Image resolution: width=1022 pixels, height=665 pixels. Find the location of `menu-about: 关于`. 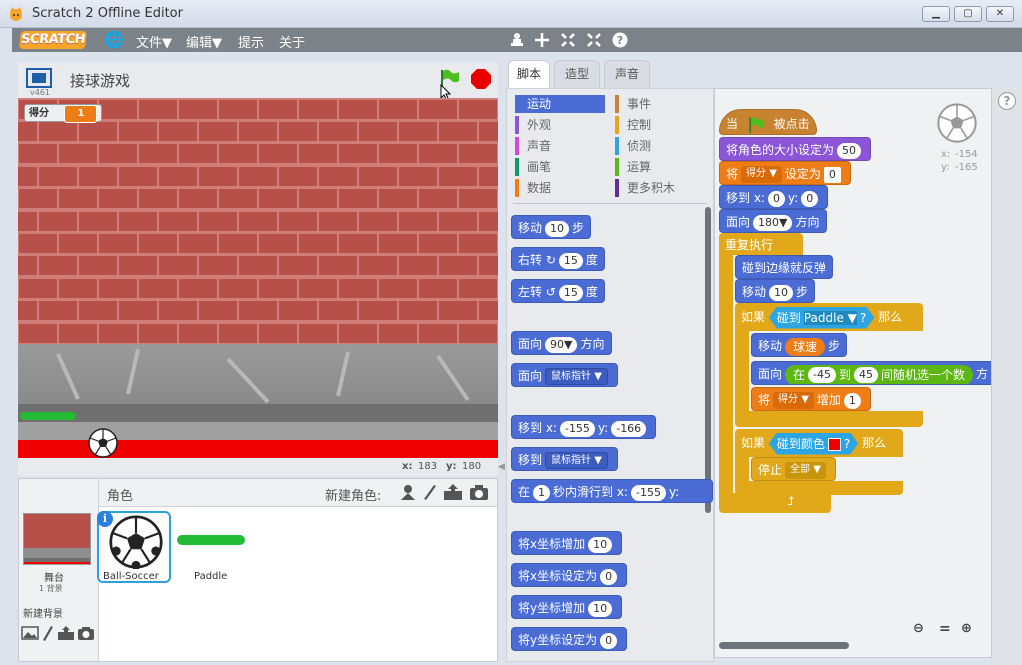

menu-about: 关于 is located at coordinates (292, 41).